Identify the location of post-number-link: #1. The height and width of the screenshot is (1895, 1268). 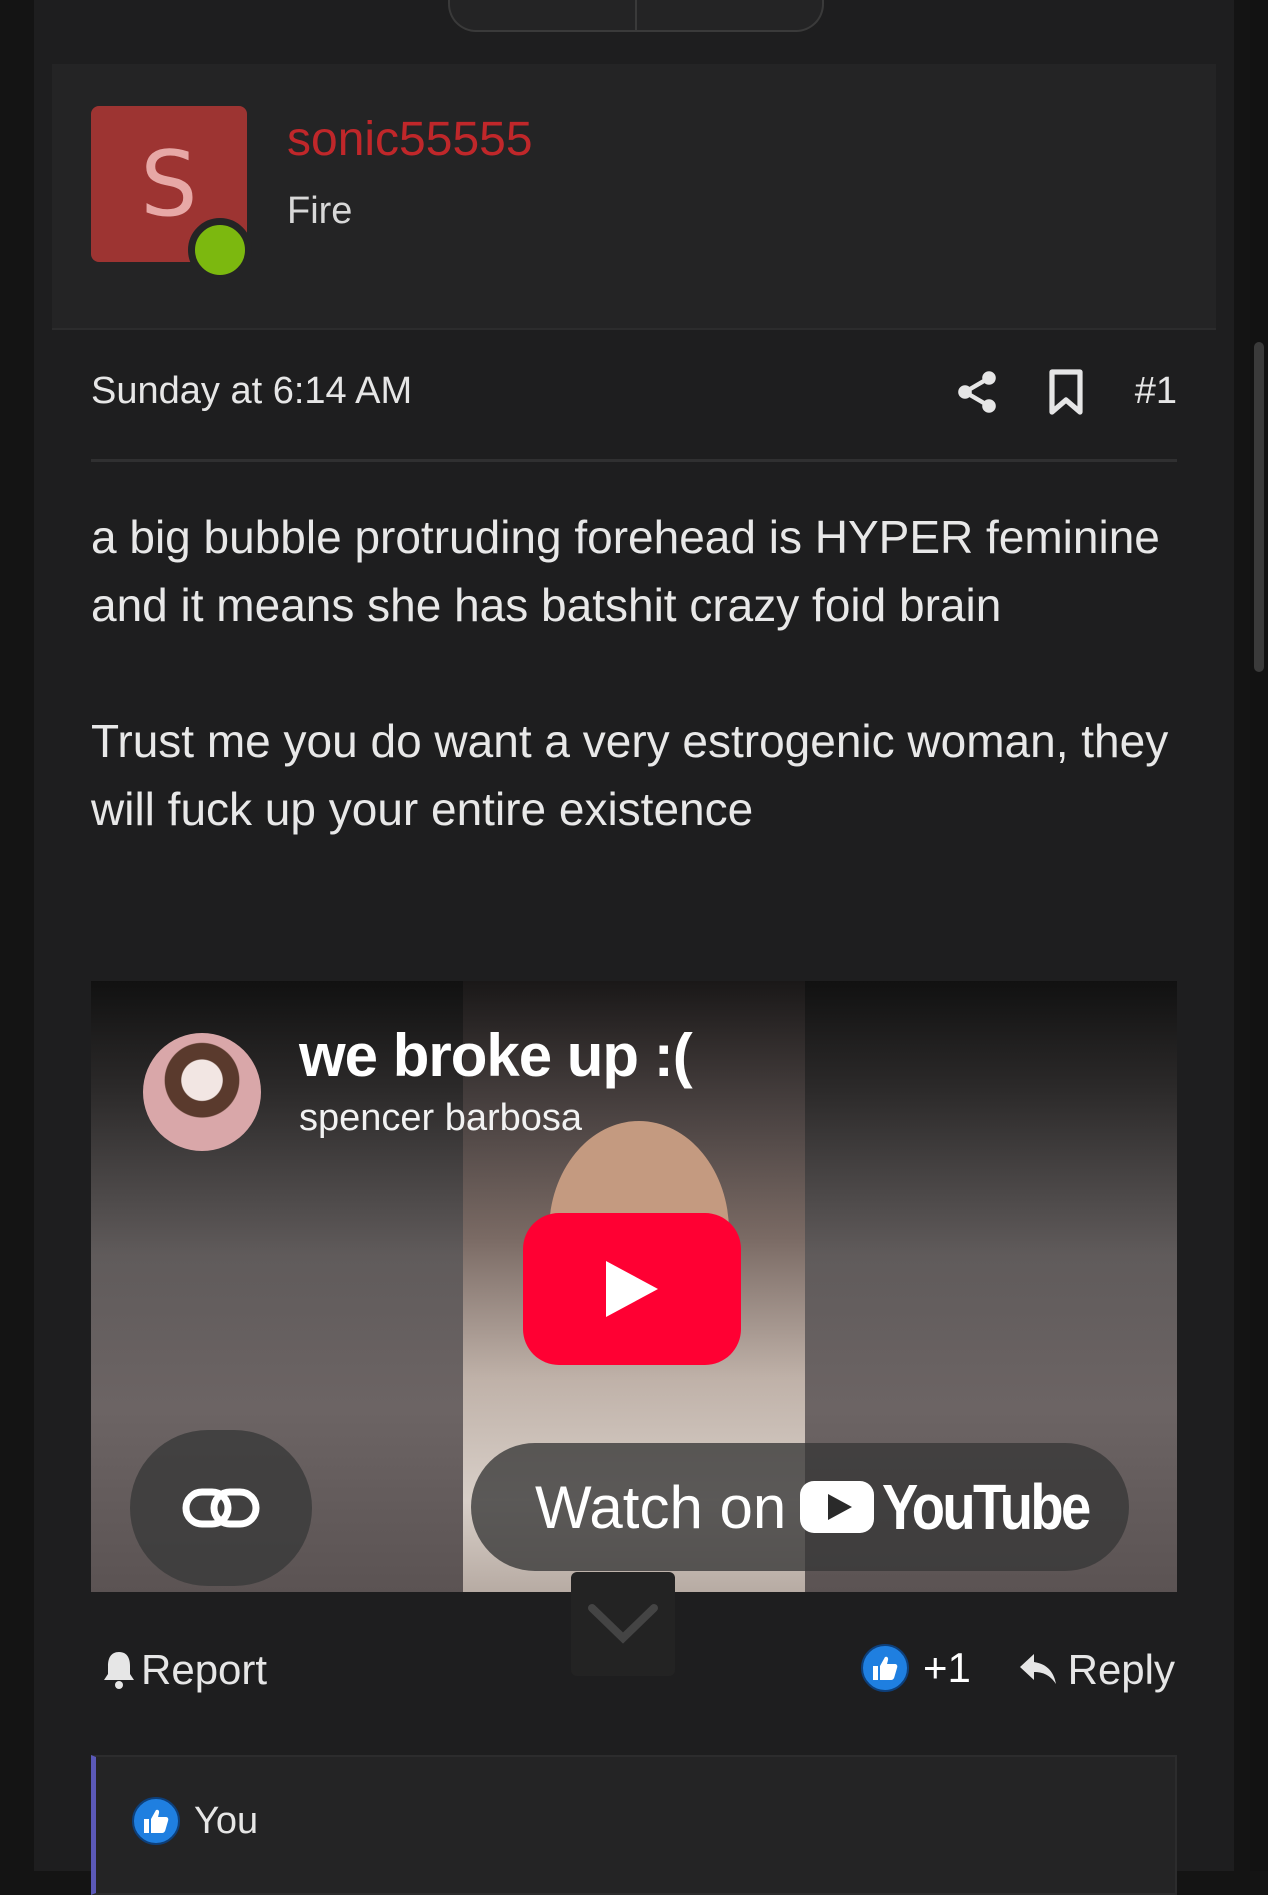
(1156, 391).